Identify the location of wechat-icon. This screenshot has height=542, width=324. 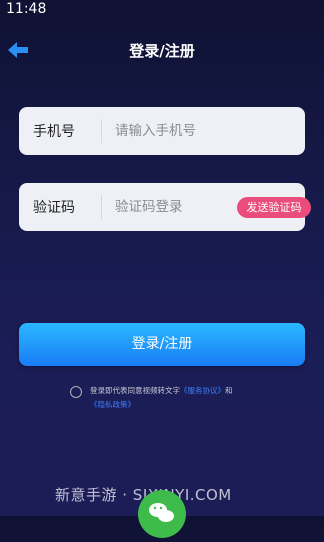
(161, 512).